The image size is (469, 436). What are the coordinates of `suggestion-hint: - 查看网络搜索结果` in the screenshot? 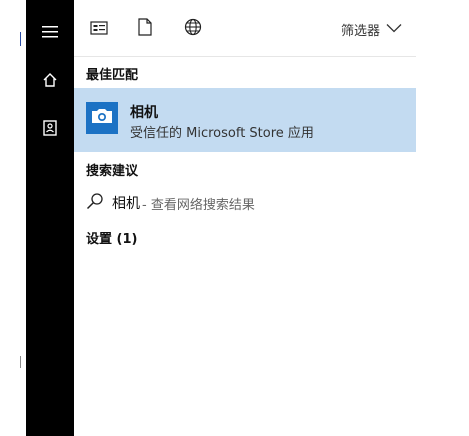 It's located at (198, 205).